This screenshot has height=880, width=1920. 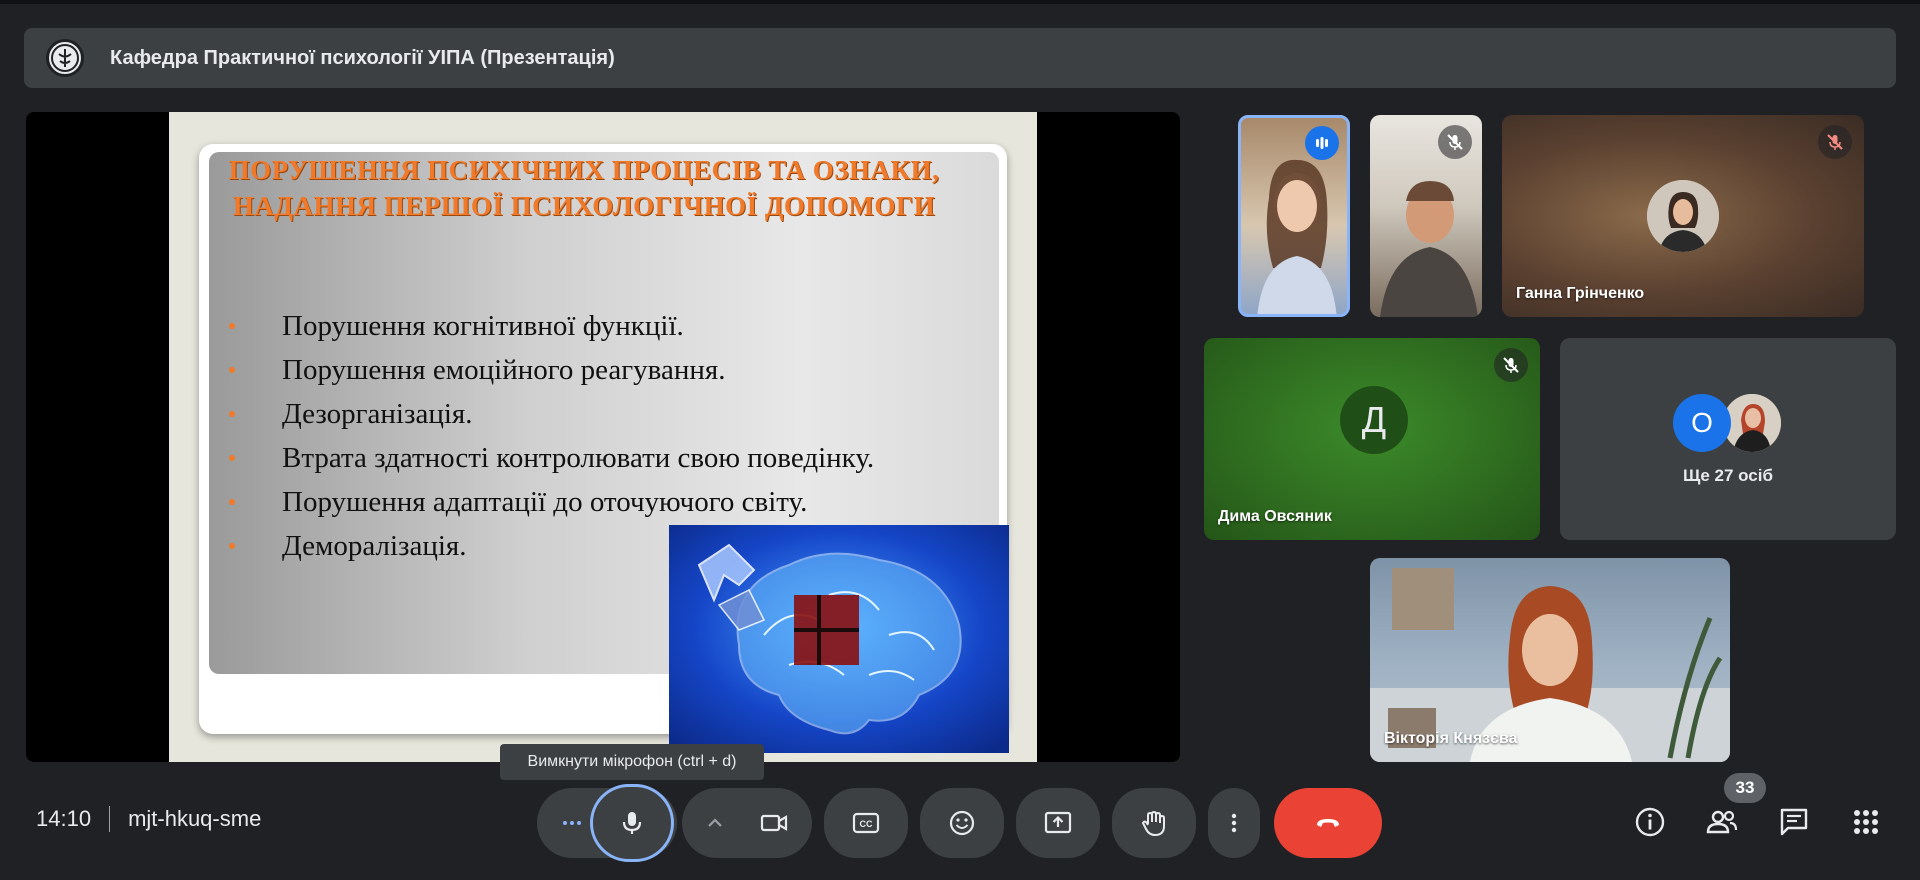 I want to click on people-icon, so click(x=1722, y=822).